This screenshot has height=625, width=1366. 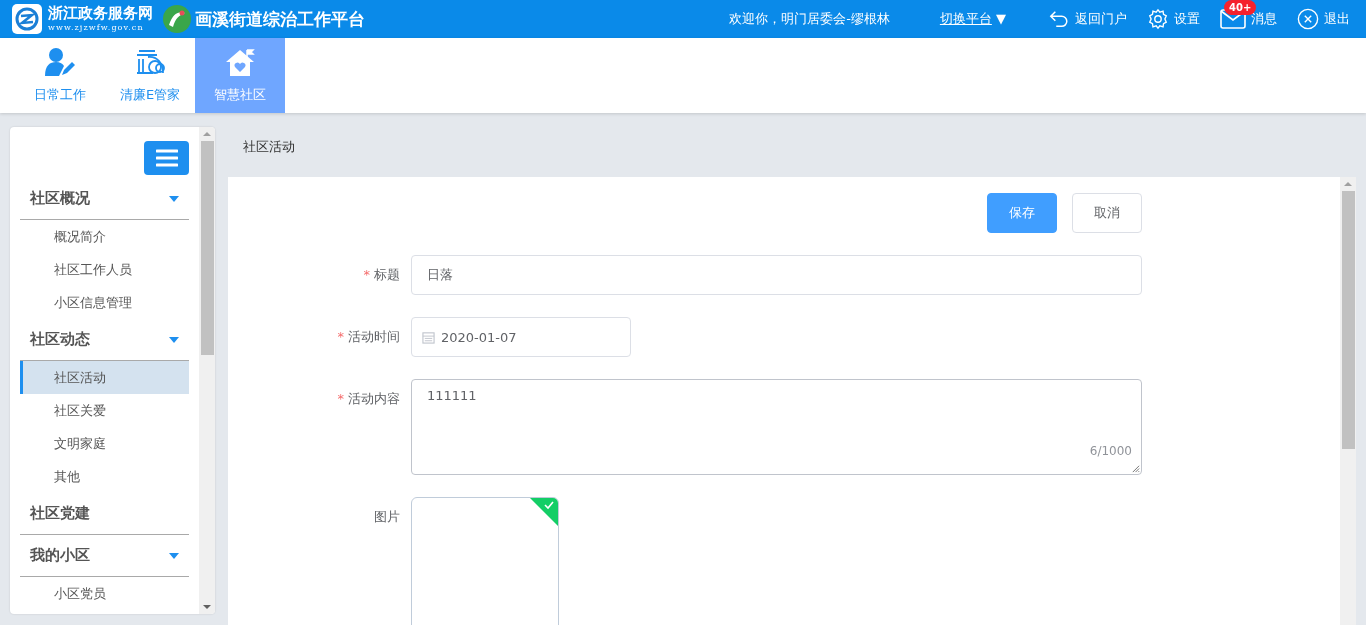 I want to click on module-tab: 清廉E管家, so click(x=150, y=75).